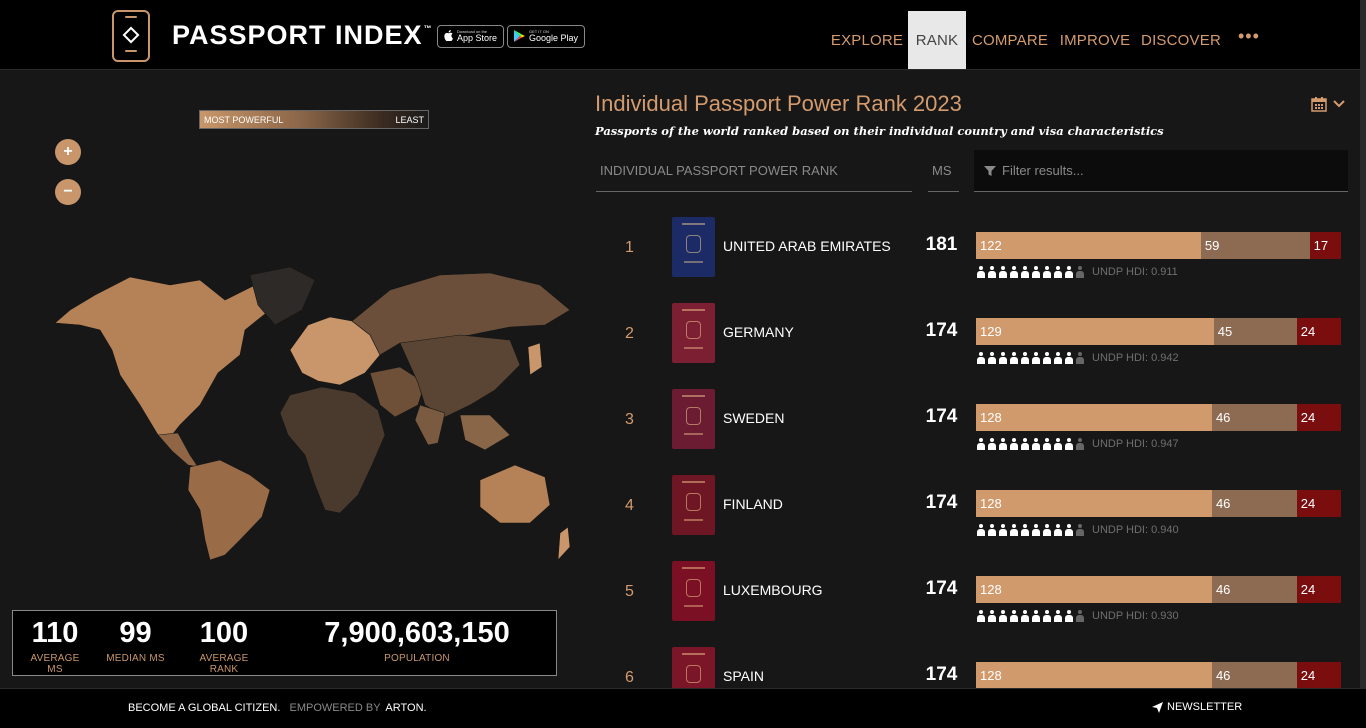  I want to click on country-name: LUXEMBOURG, so click(773, 590).